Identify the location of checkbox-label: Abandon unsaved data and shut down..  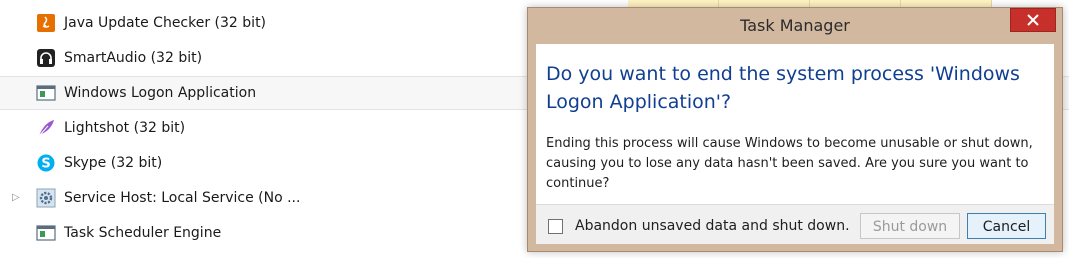
(712, 226).